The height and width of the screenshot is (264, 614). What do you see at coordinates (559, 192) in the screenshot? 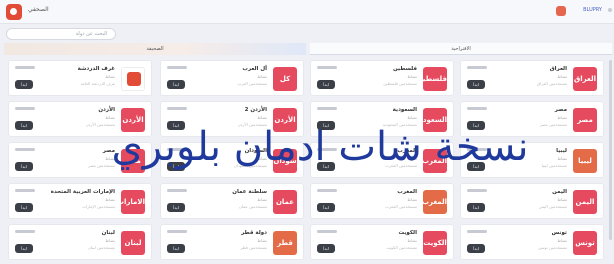
I see `room-name: اليمن` at bounding box center [559, 192].